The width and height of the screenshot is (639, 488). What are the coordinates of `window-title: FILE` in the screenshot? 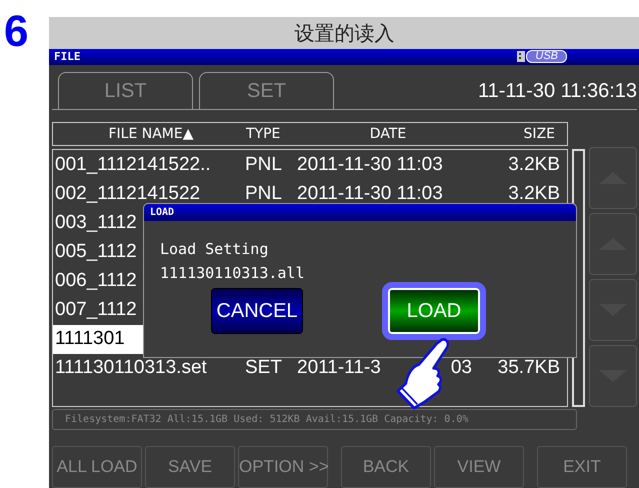 It's located at (67, 56).